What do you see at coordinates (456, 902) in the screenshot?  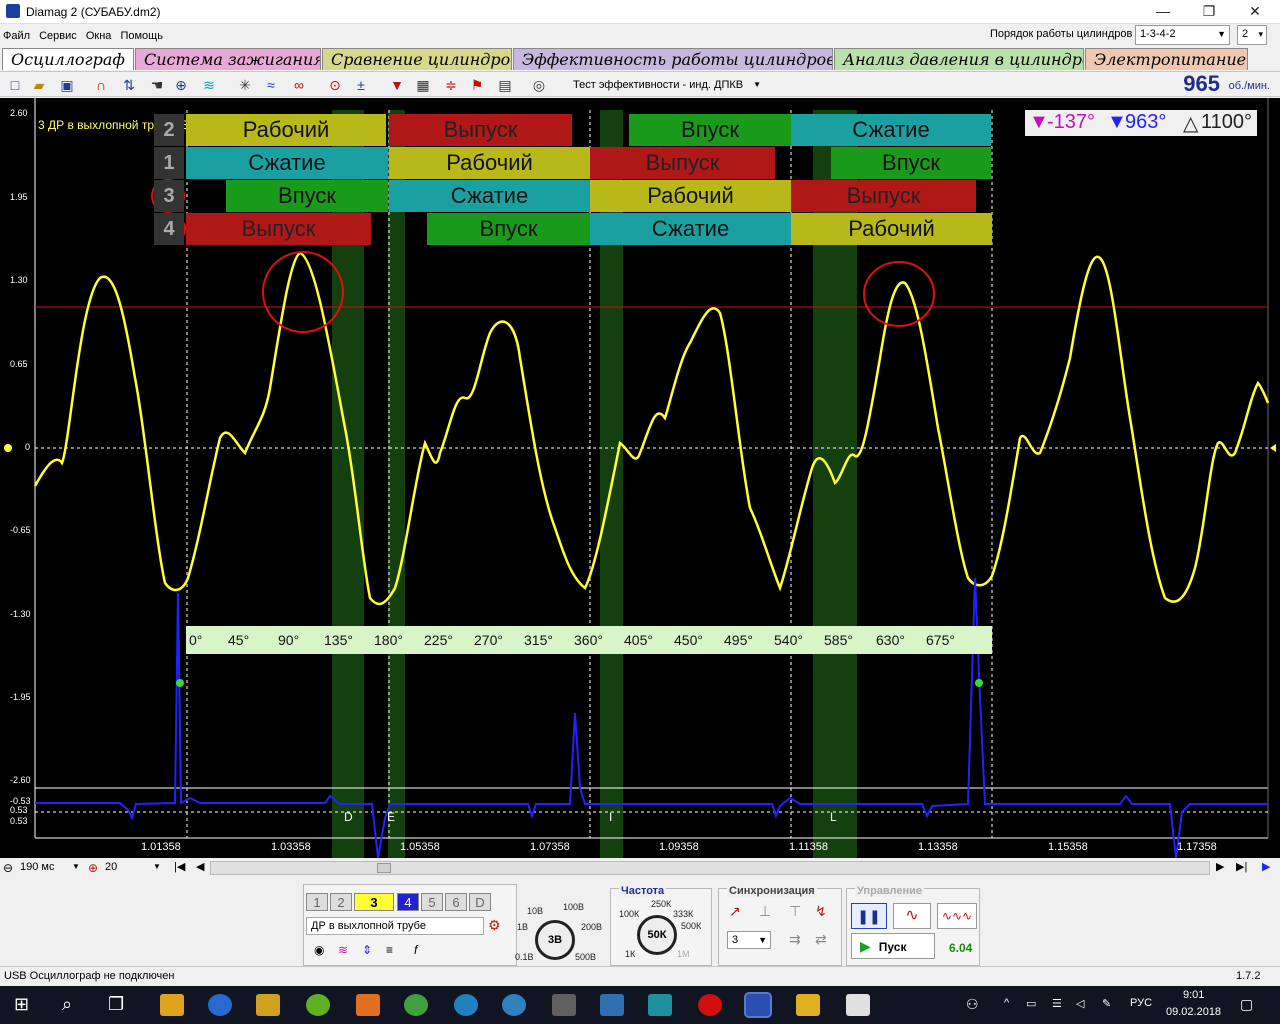 I see `channel-6-button: 6` at bounding box center [456, 902].